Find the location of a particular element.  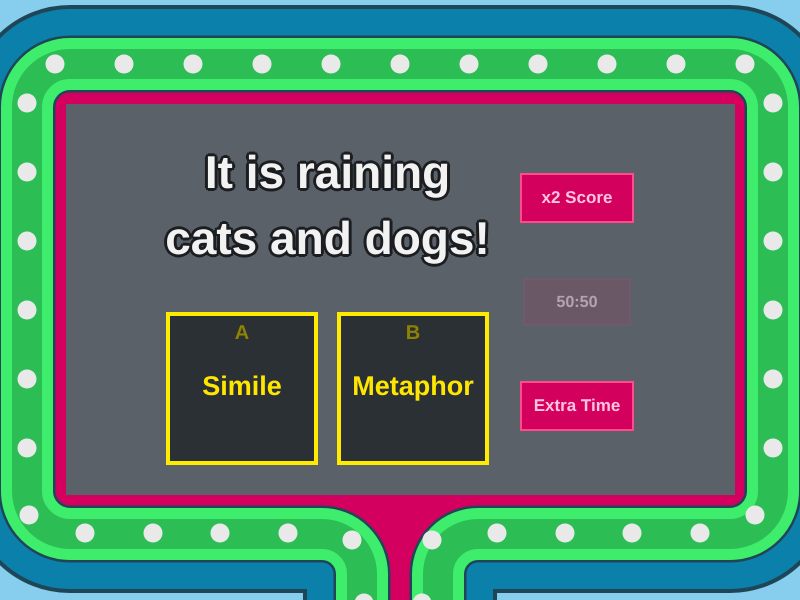

answer-button: B Metaphor is located at coordinates (413, 388).